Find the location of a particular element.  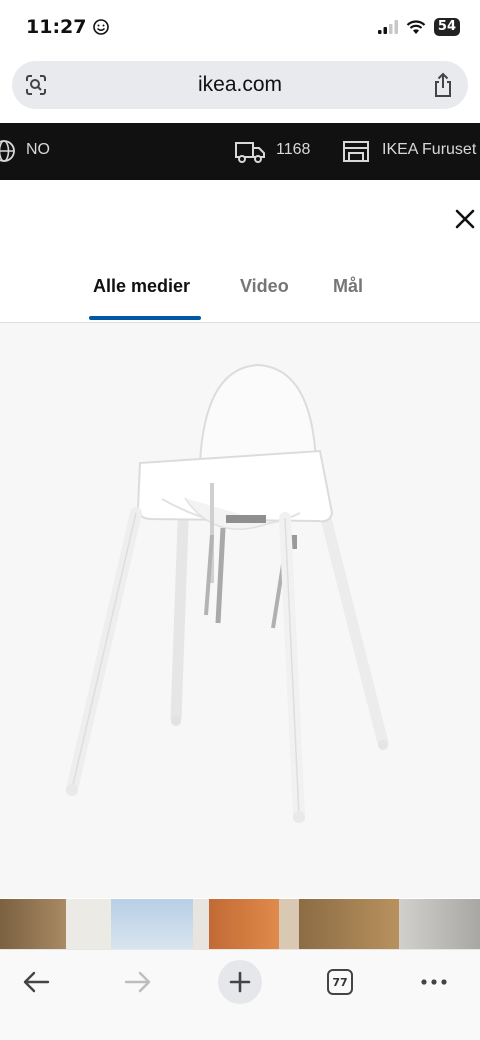

globe-icon is located at coordinates (8, 151).